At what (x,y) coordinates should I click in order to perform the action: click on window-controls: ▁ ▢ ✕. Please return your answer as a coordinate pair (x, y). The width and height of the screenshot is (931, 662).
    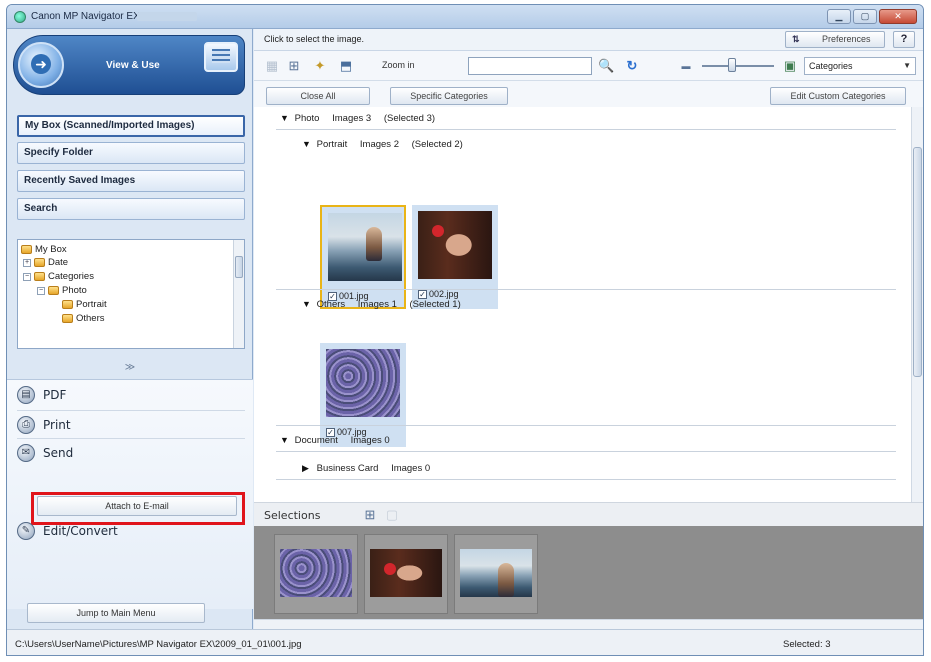
    Looking at the image, I should click on (872, 16).